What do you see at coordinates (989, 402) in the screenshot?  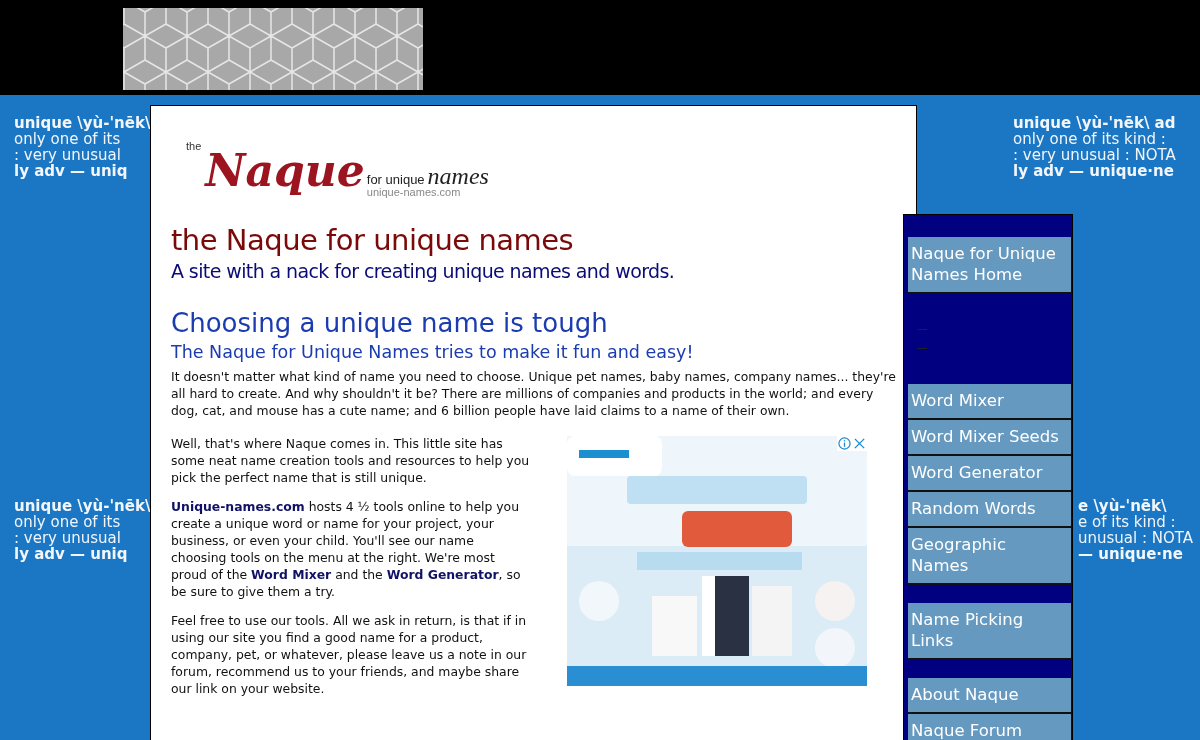 I see `menu-link: Word Mixer` at bounding box center [989, 402].